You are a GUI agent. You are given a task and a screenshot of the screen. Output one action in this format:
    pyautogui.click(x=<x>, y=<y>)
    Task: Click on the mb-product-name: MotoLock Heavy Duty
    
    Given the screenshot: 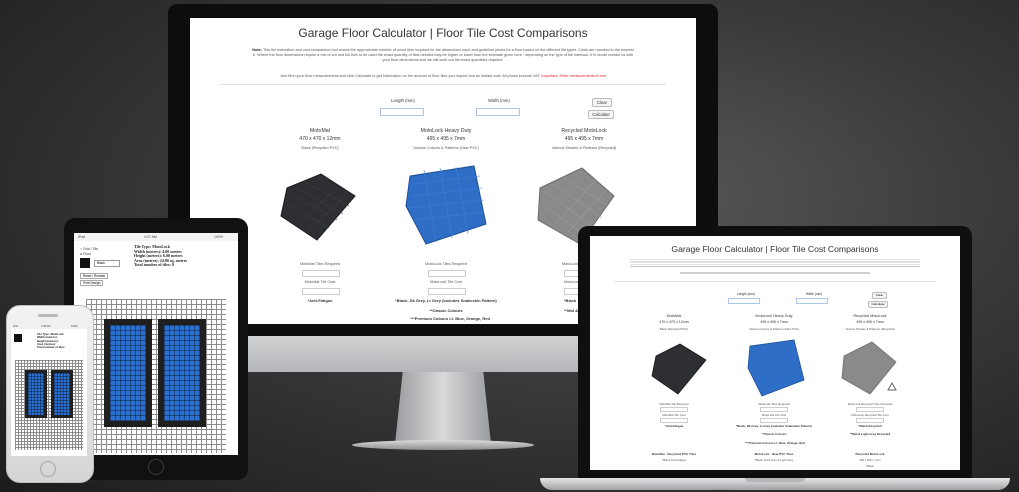 What is the action you would take?
    pyautogui.click(x=774, y=316)
    